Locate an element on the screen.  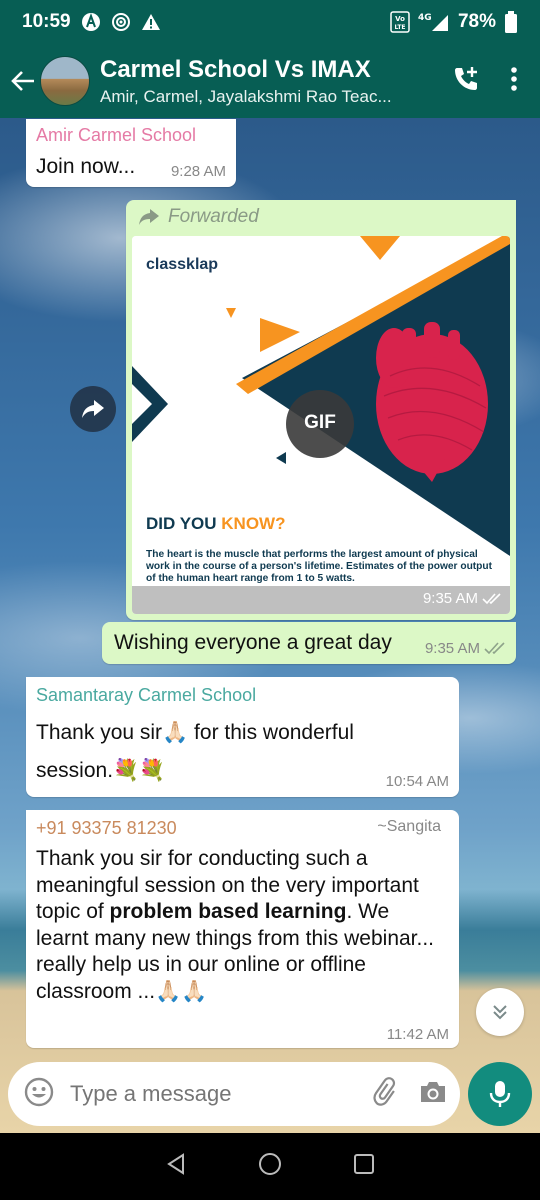
double-chevron-down-icon is located at coordinates (500, 1012).